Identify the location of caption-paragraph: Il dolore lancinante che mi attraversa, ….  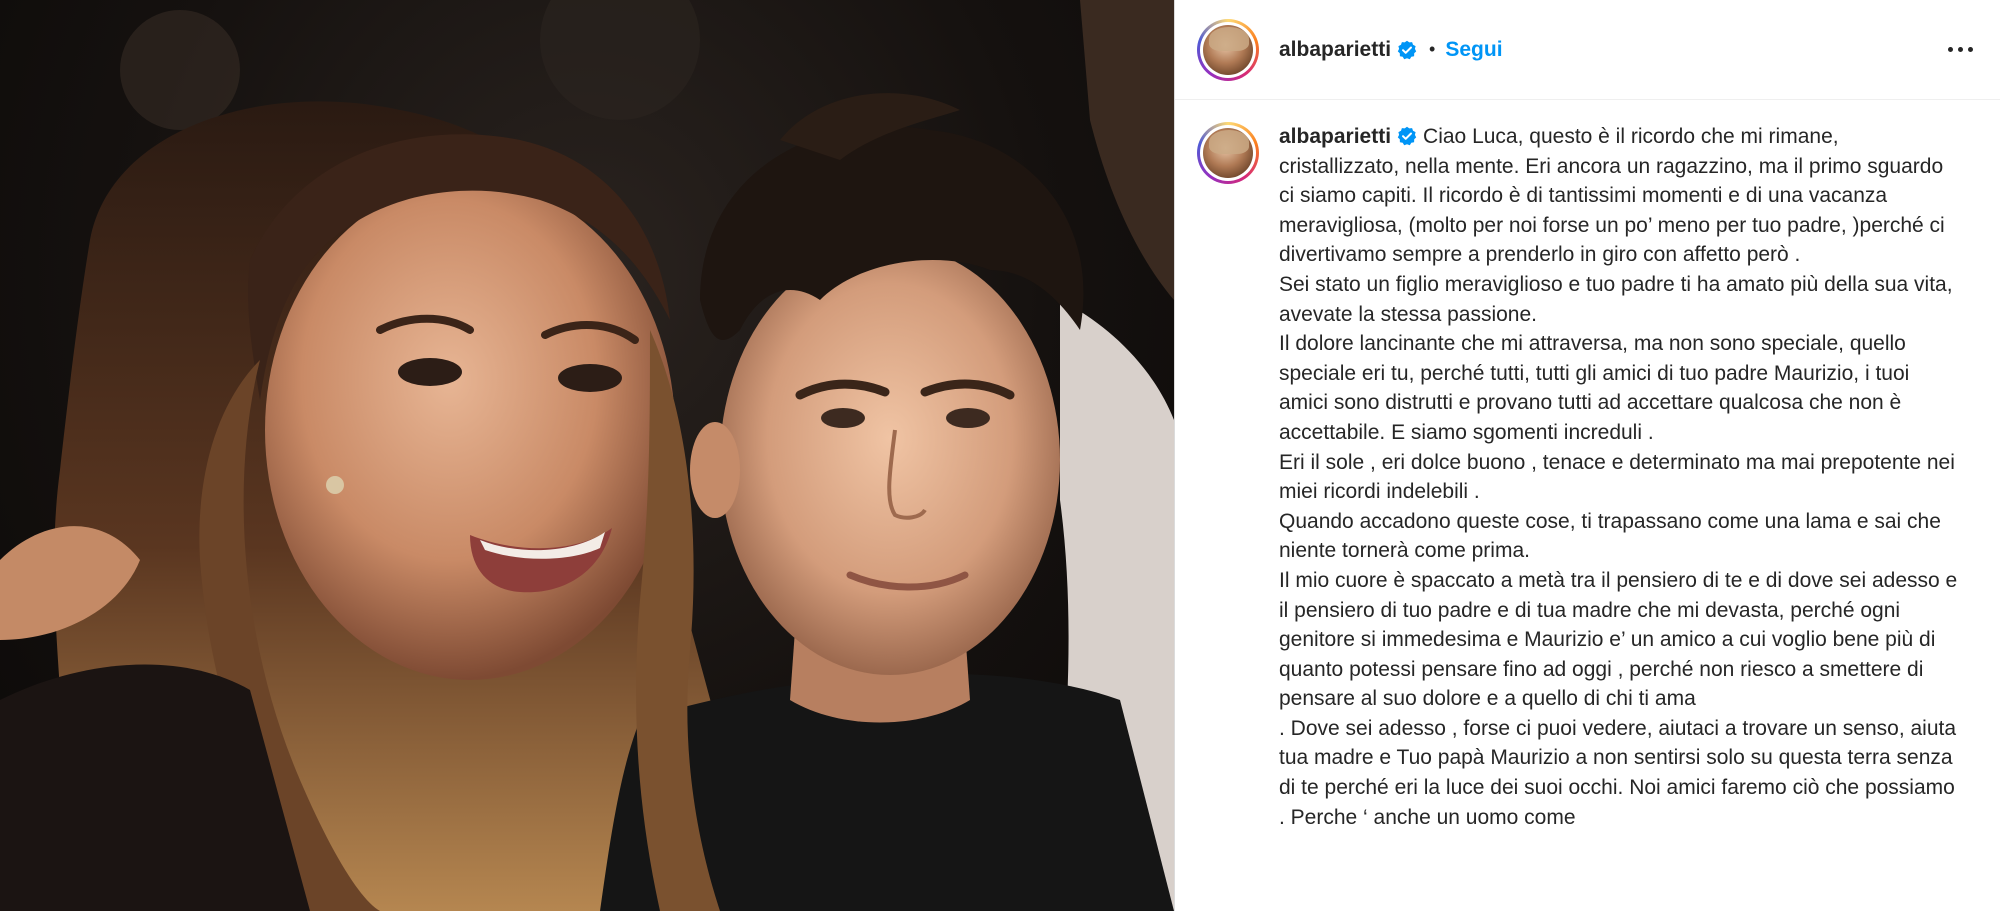
(1594, 388).